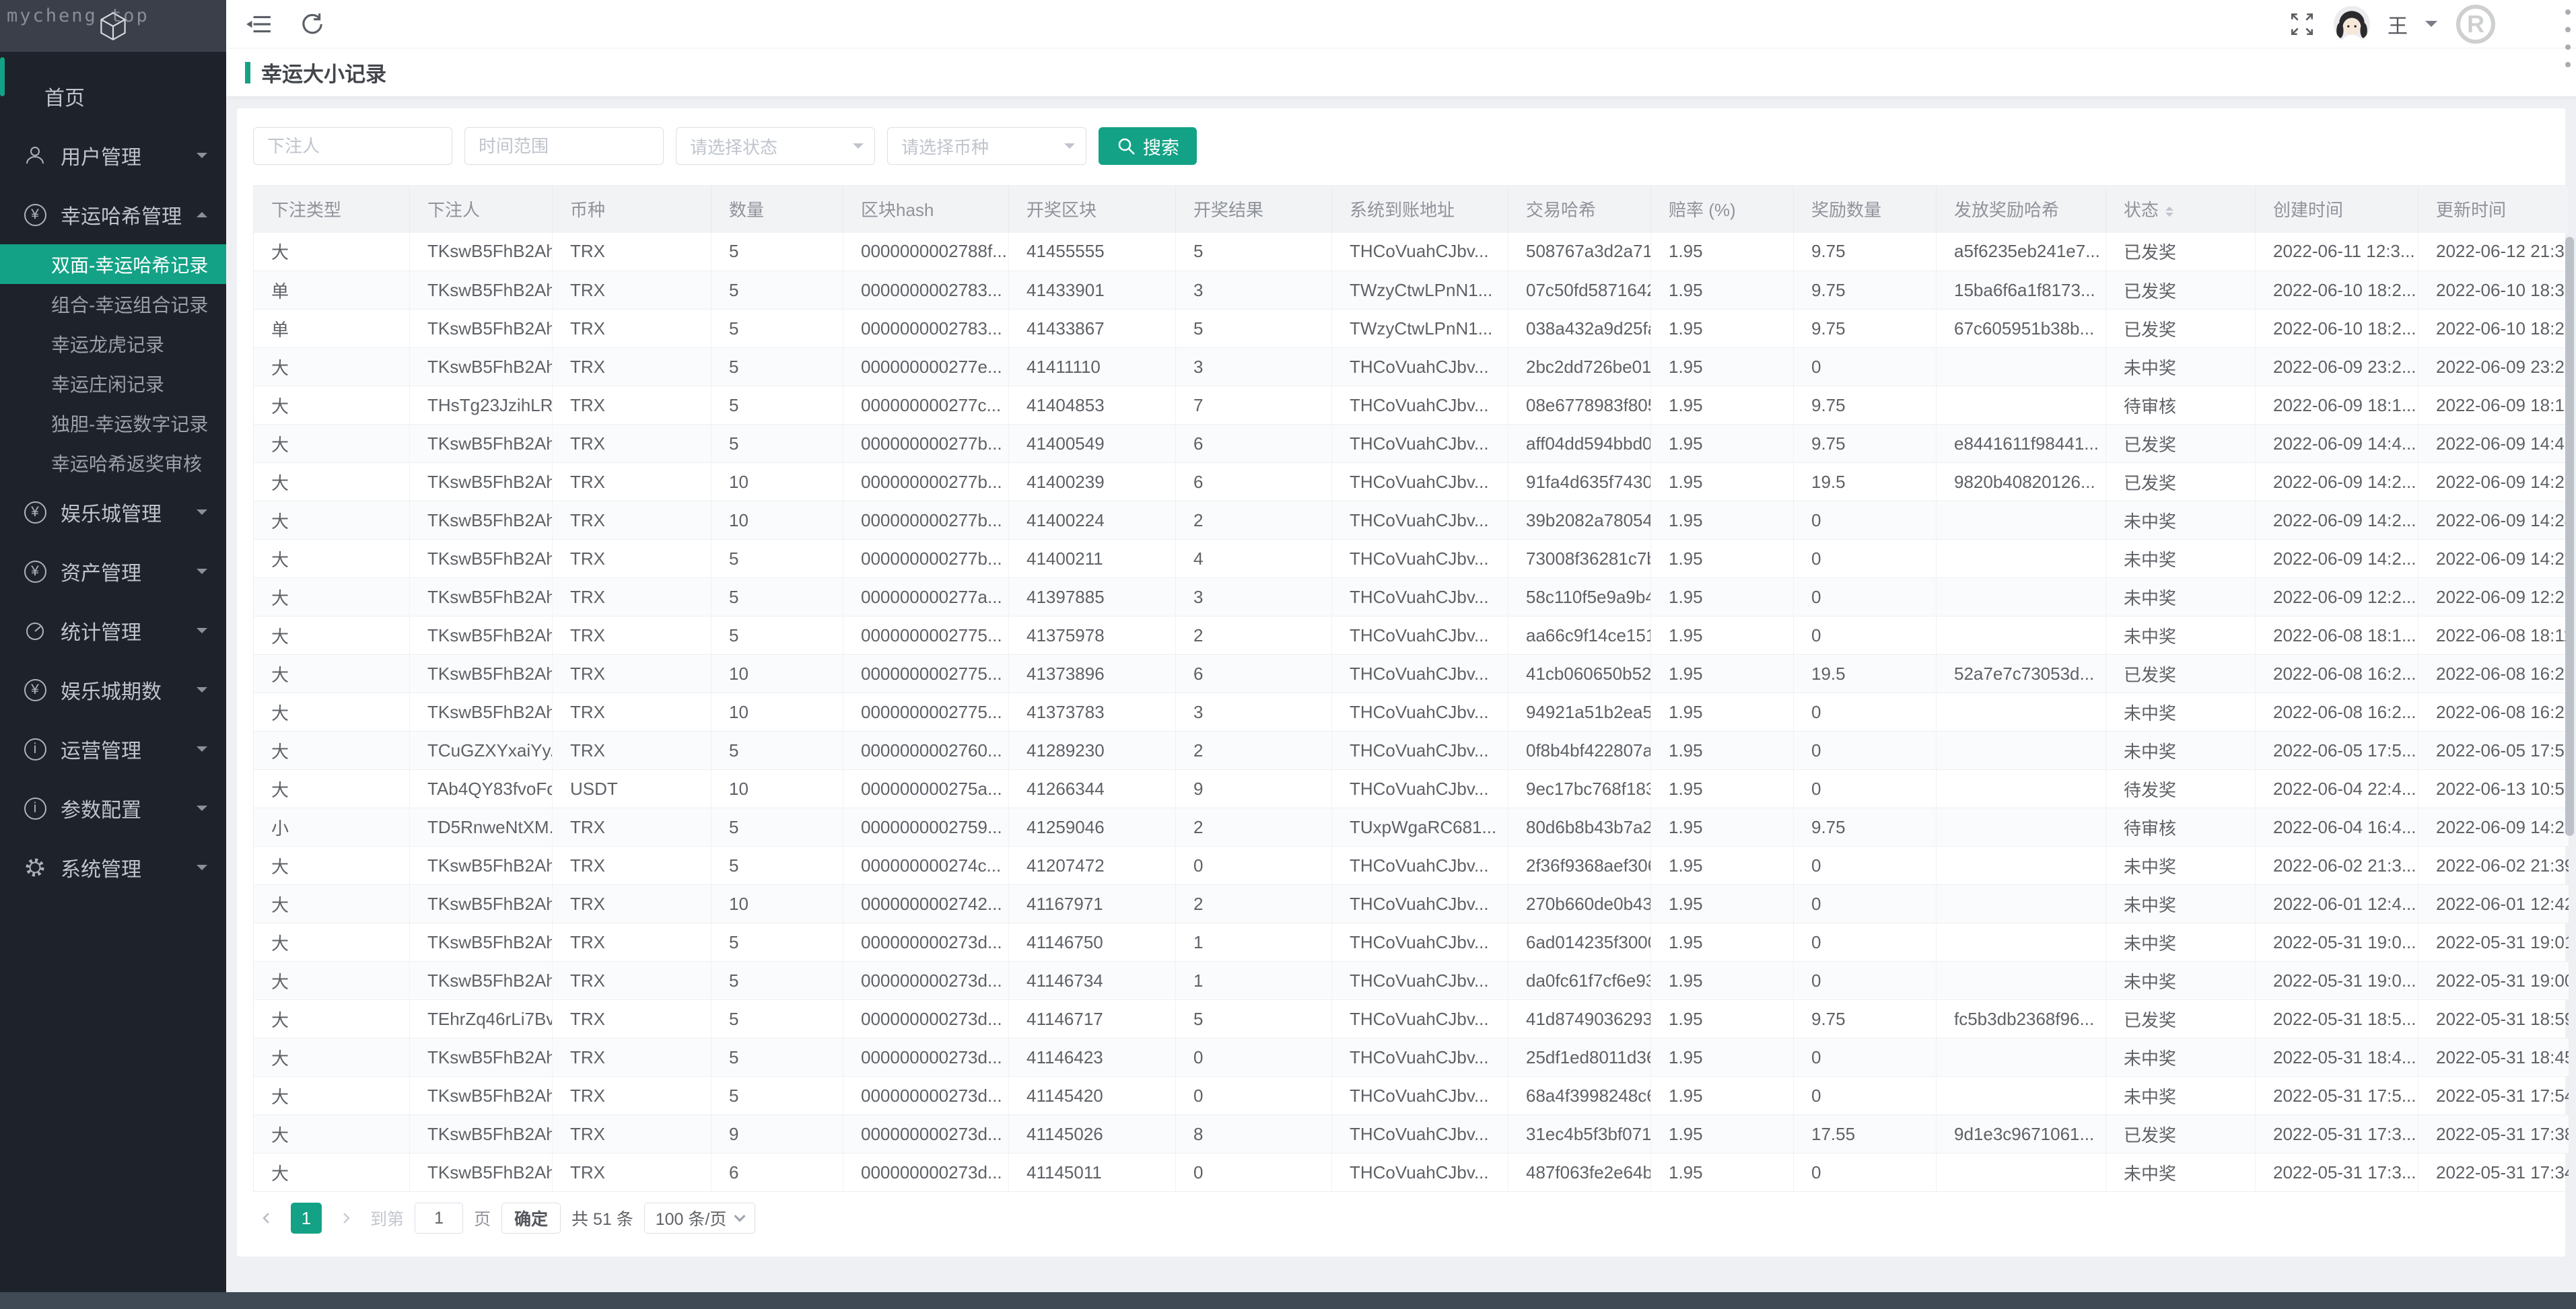  What do you see at coordinates (2302, 24) in the screenshot?
I see `fullscreen-button` at bounding box center [2302, 24].